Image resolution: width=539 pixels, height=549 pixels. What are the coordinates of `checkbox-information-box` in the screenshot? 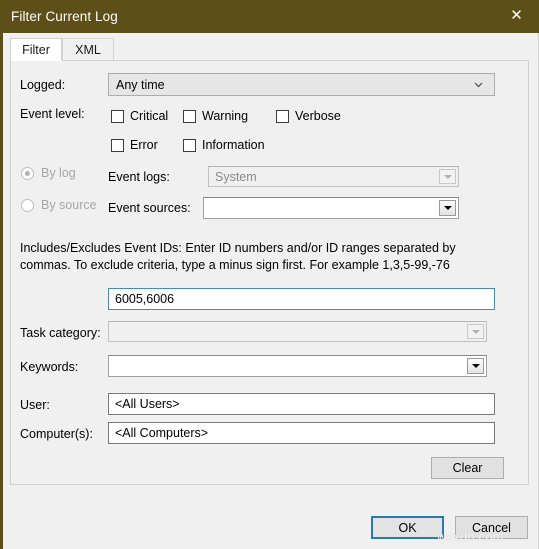 It's located at (189, 145).